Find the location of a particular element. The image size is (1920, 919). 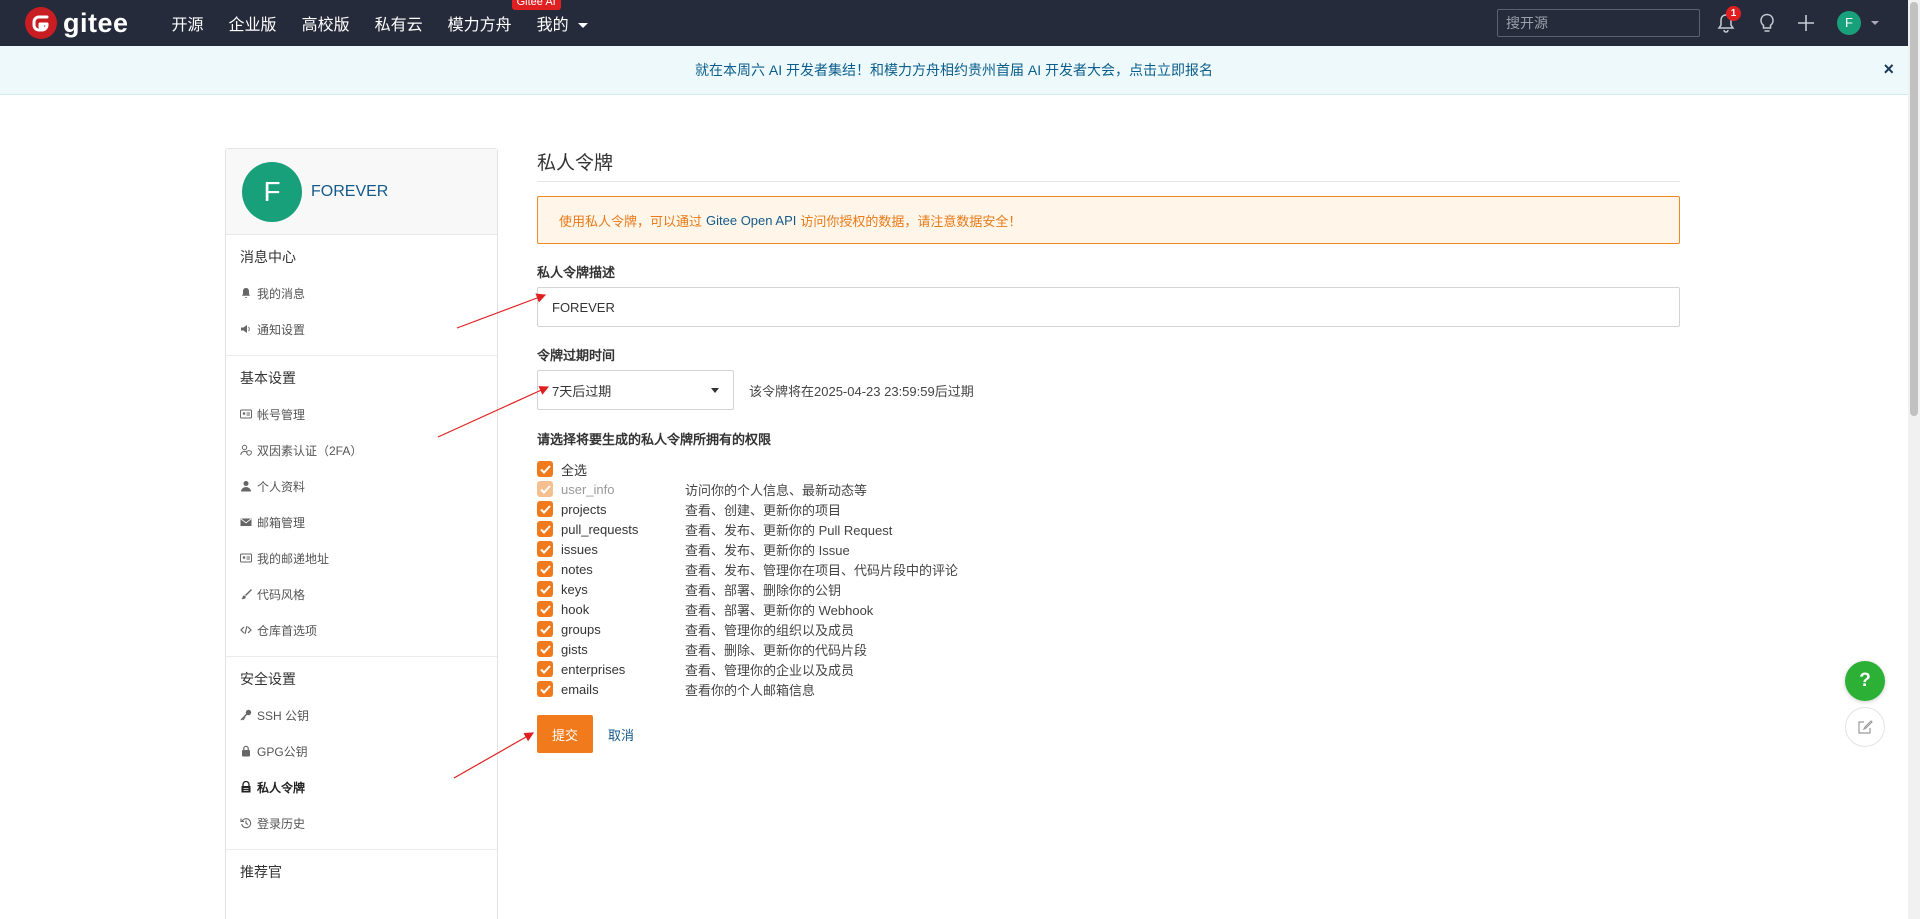

gitee-ai-badge: Gitee AI is located at coordinates (536, 5).